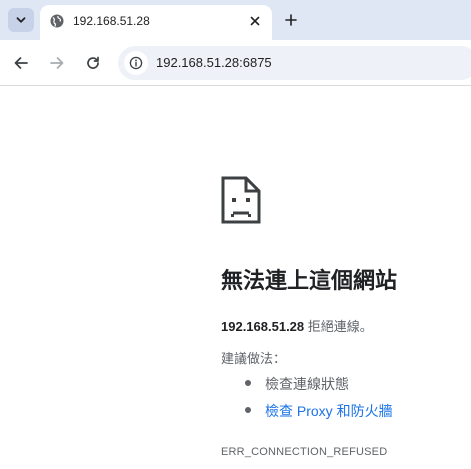 The height and width of the screenshot is (469, 471). I want to click on reload-button, so click(93, 63).